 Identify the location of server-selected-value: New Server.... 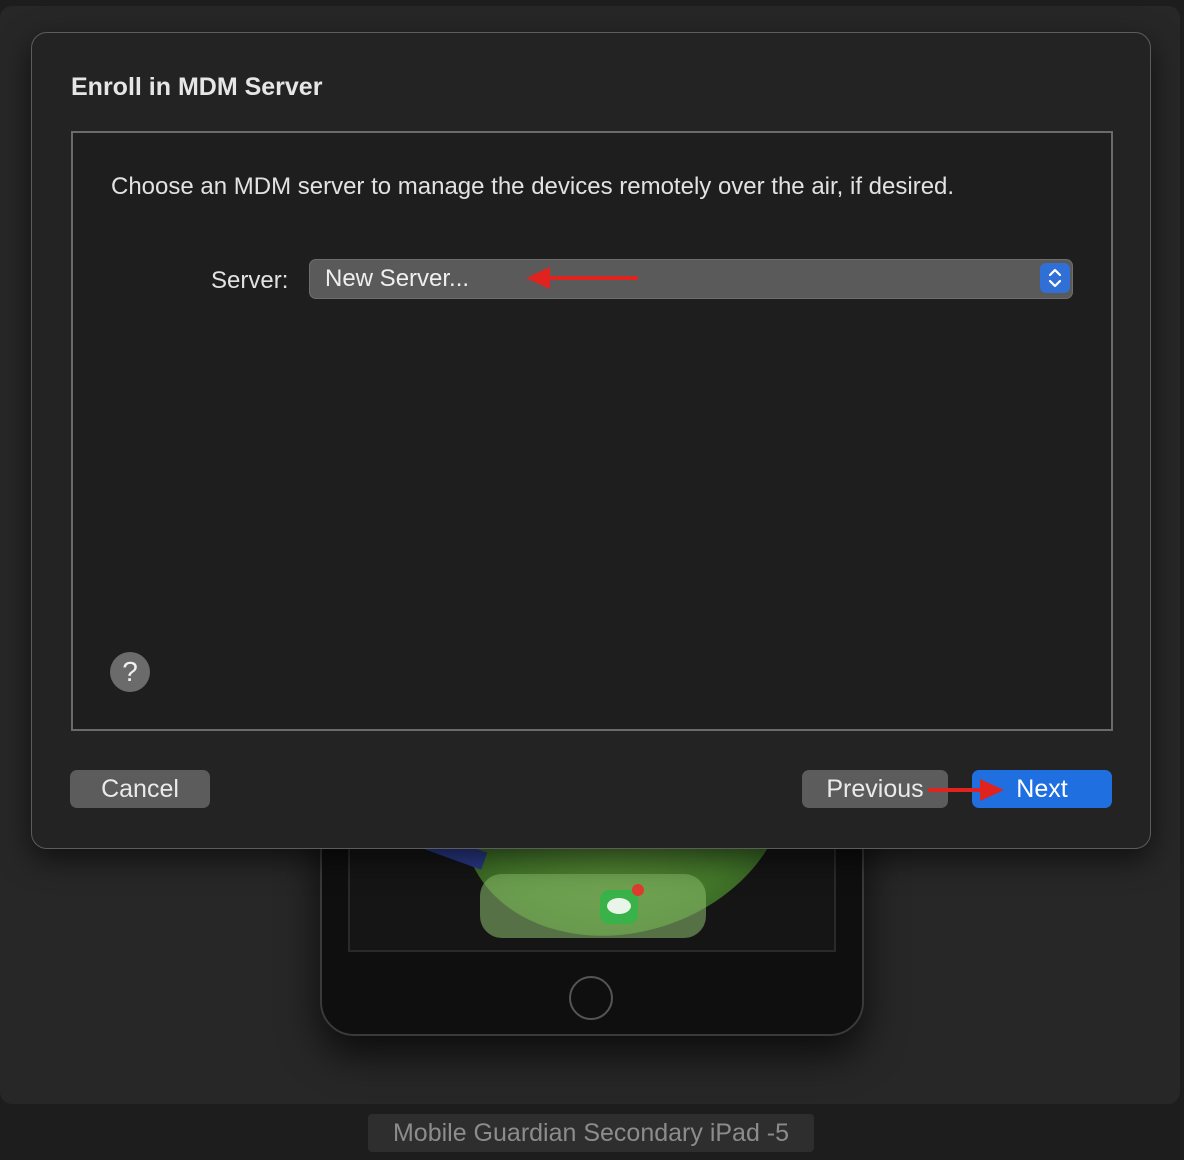
(397, 278).